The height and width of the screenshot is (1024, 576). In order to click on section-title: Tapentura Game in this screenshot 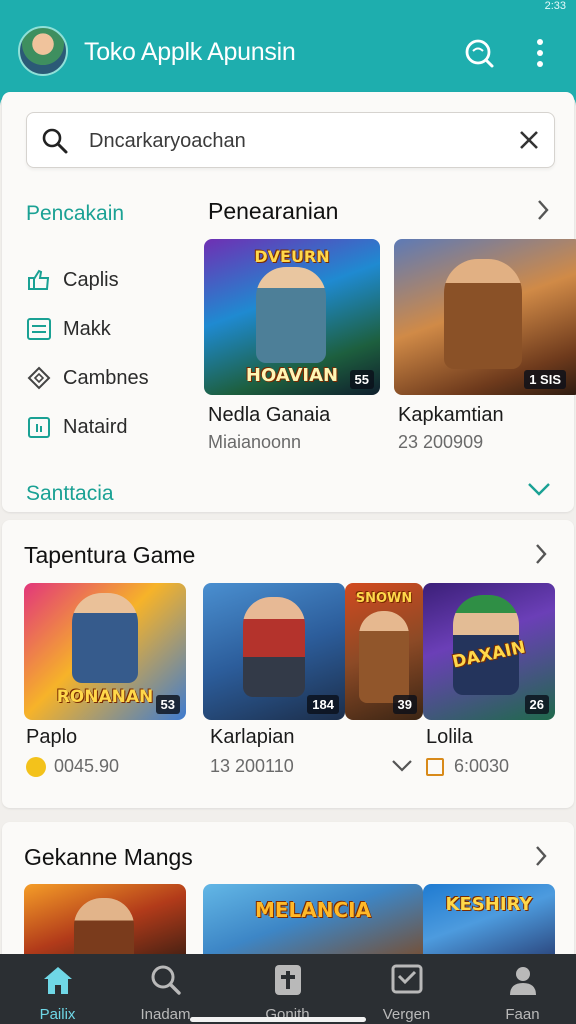, I will do `click(110, 555)`.